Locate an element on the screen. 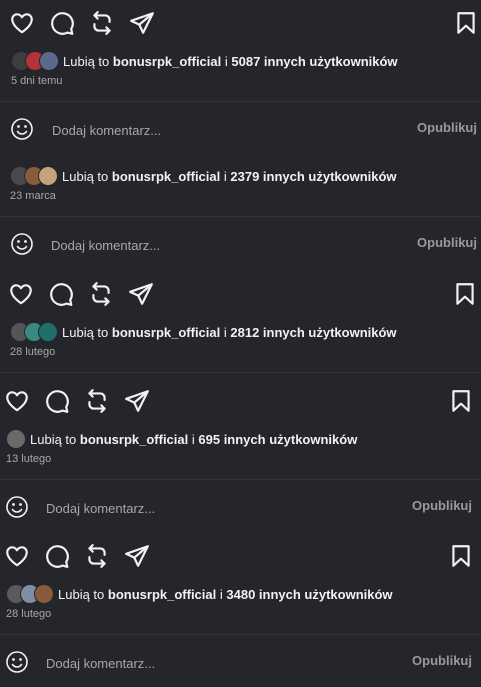 The image size is (481, 687). likes-others: 3480 innych użytkowników is located at coordinates (309, 594).